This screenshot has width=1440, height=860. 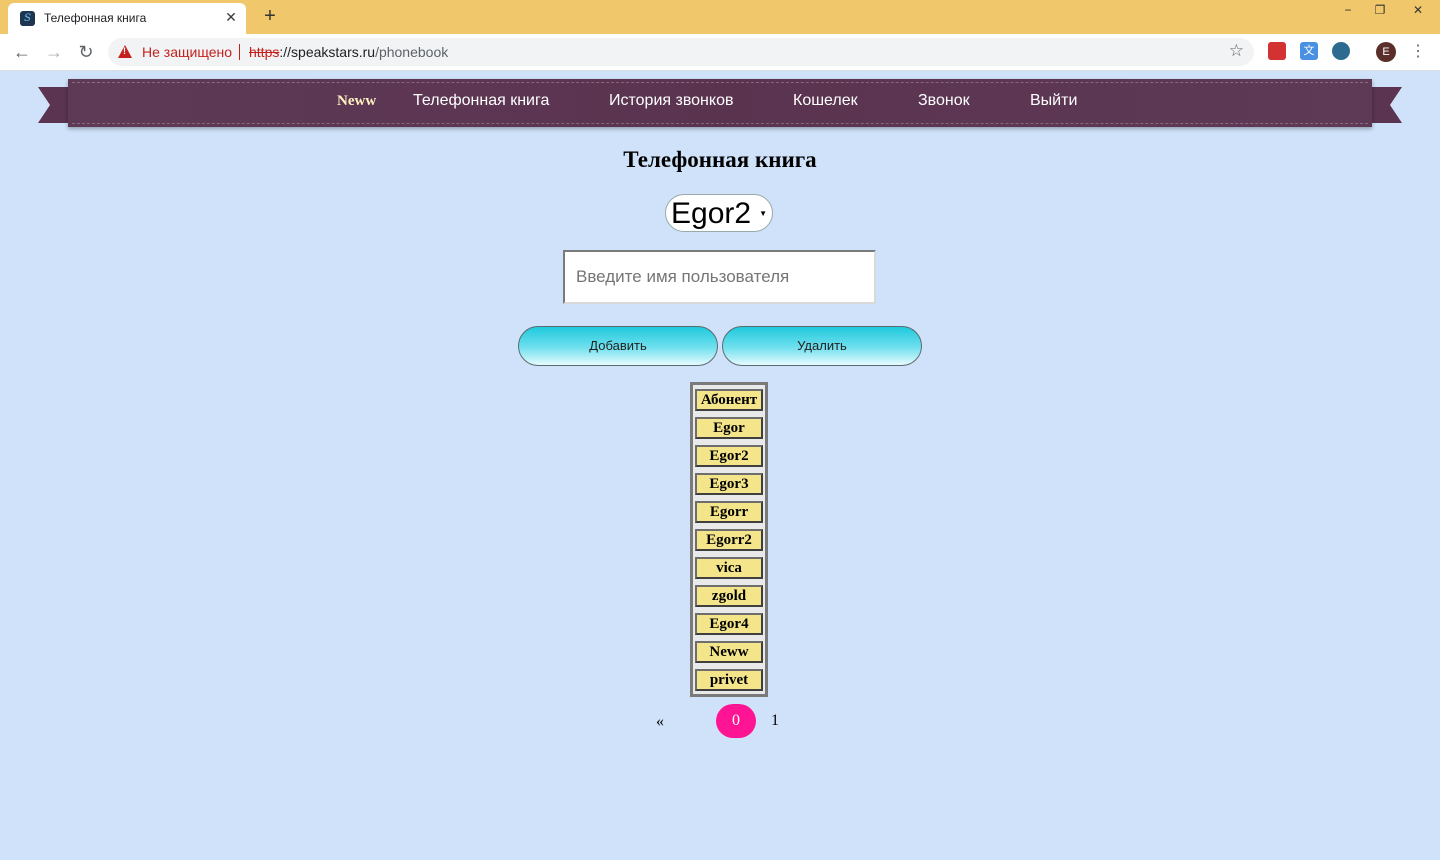 What do you see at coordinates (825, 101) in the screenshot?
I see `nav-link-wallet: Кошелек` at bounding box center [825, 101].